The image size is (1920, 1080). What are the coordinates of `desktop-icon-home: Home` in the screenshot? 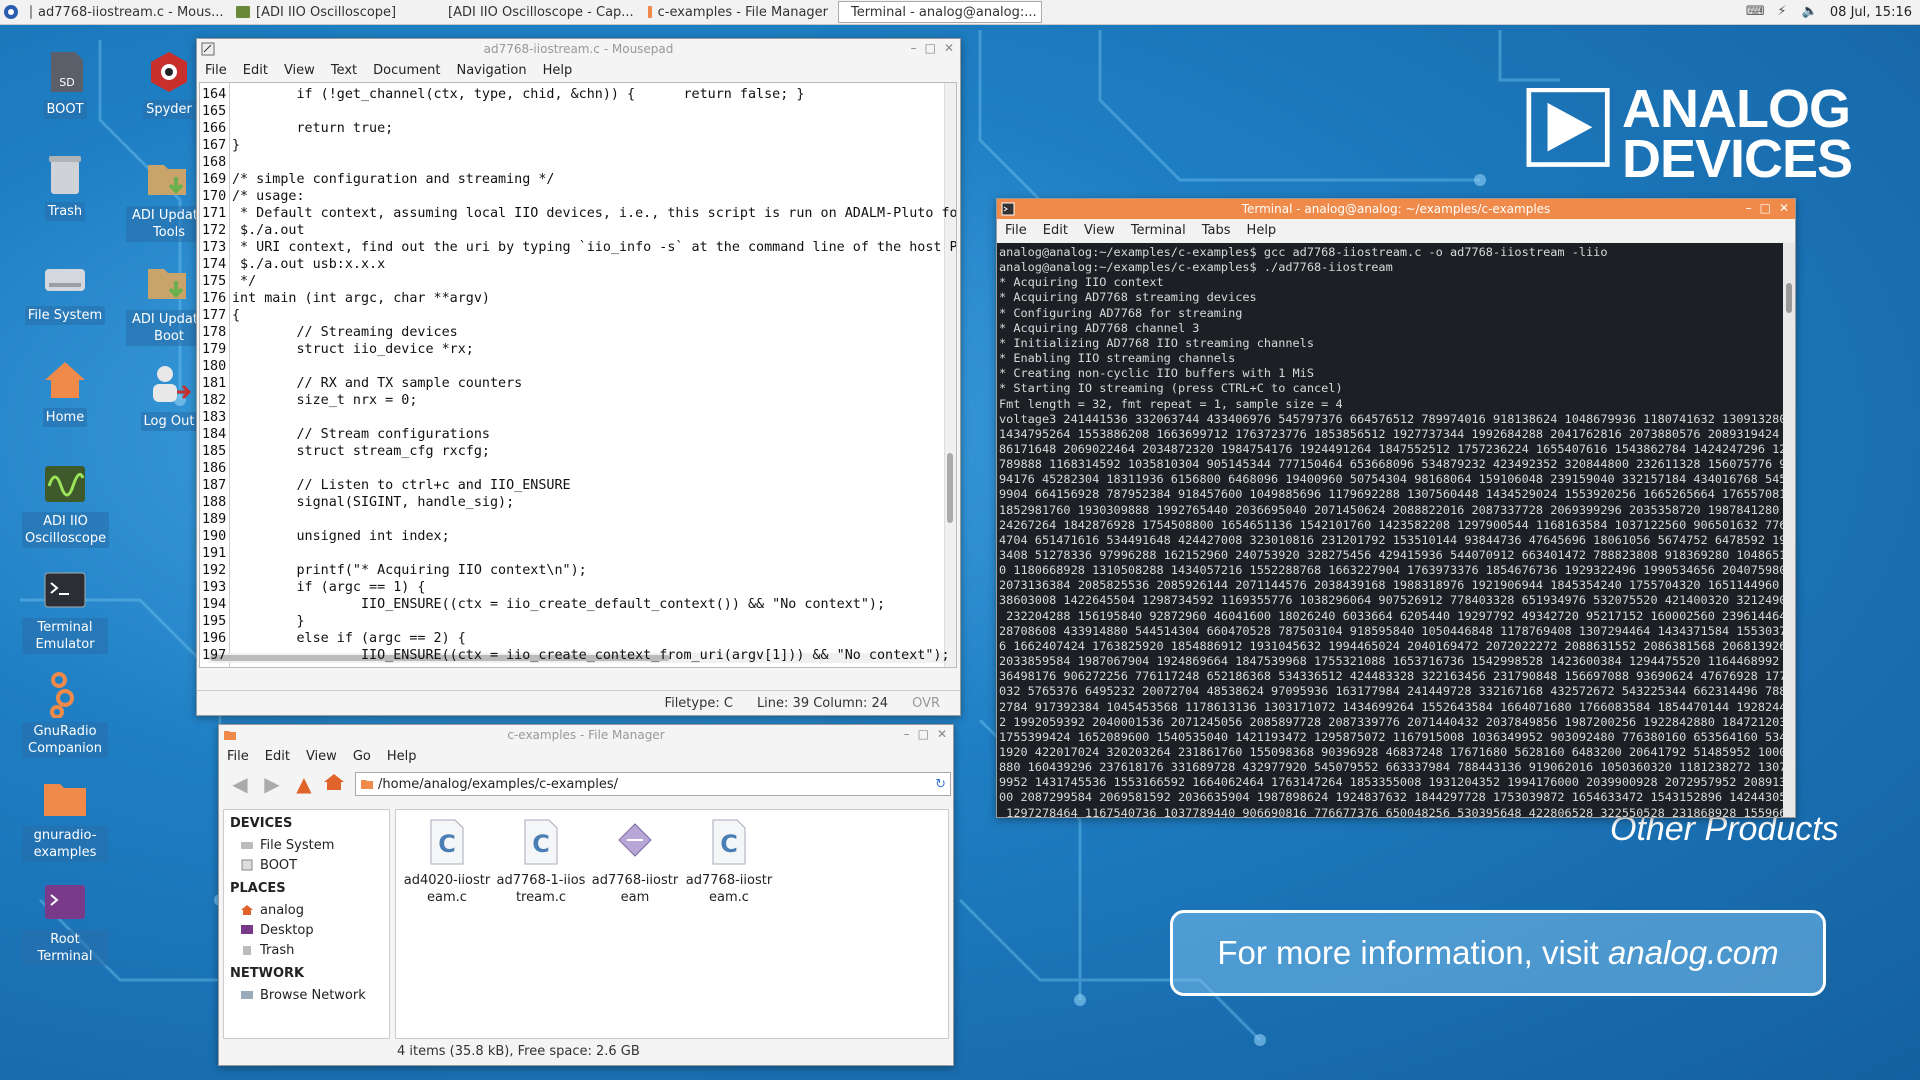 It's located at (65, 391).